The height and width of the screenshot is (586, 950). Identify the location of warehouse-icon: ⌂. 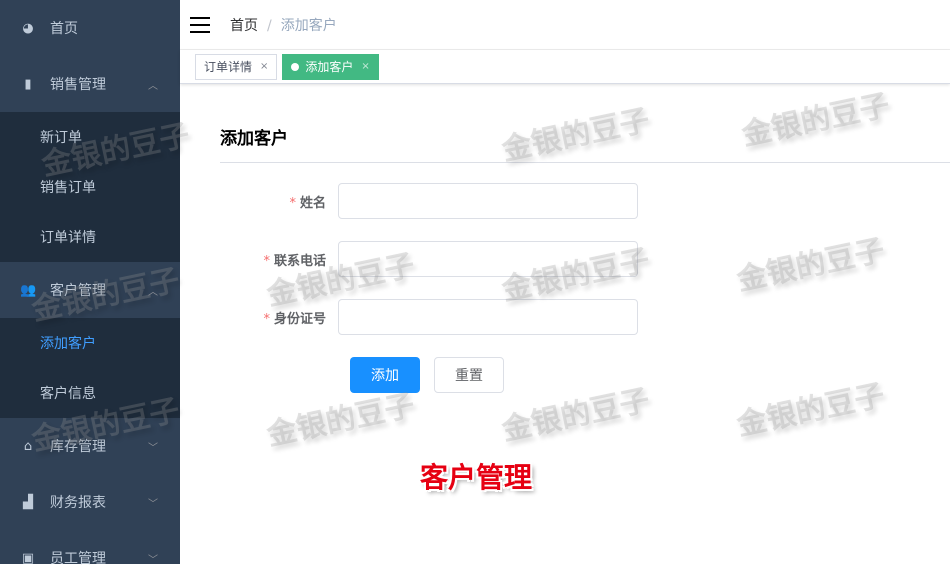
(28, 446).